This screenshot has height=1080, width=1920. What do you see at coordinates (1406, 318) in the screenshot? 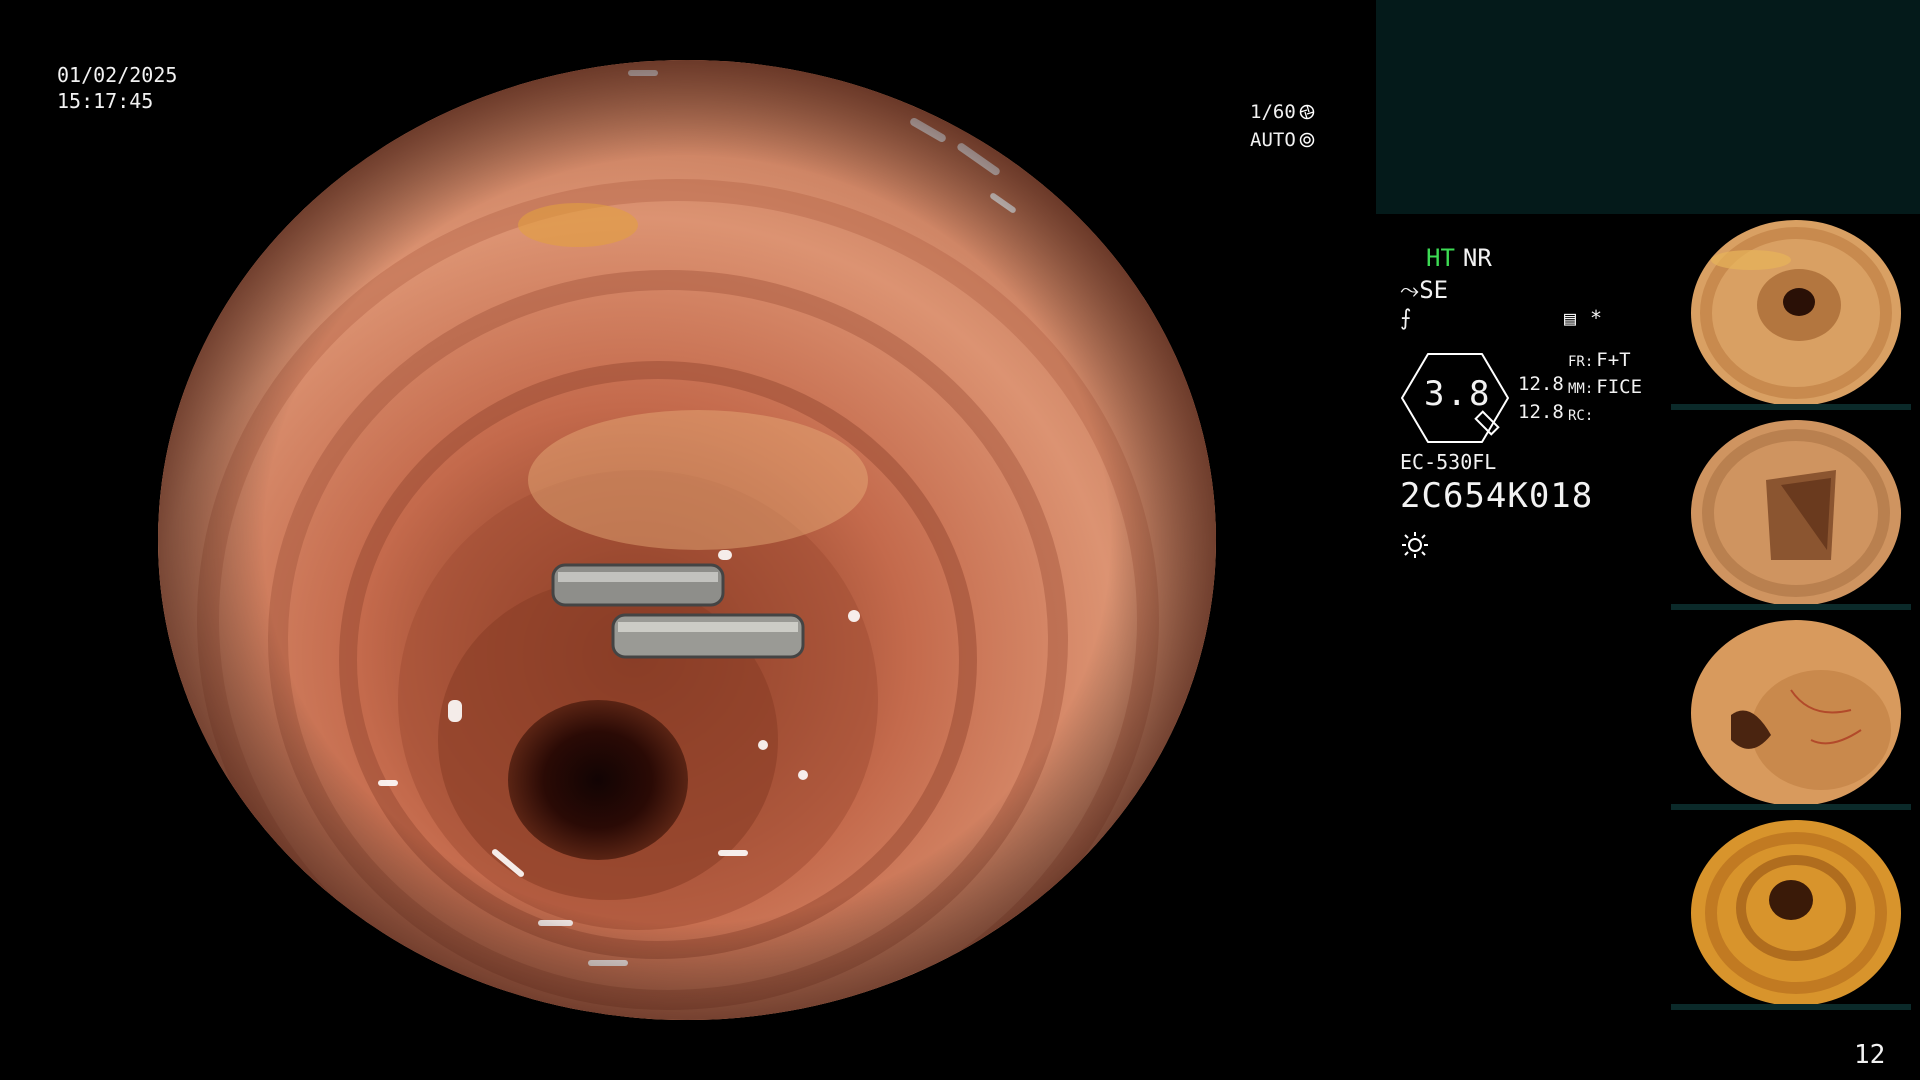
I see `contrast-curve-icon: ⨍` at bounding box center [1406, 318].